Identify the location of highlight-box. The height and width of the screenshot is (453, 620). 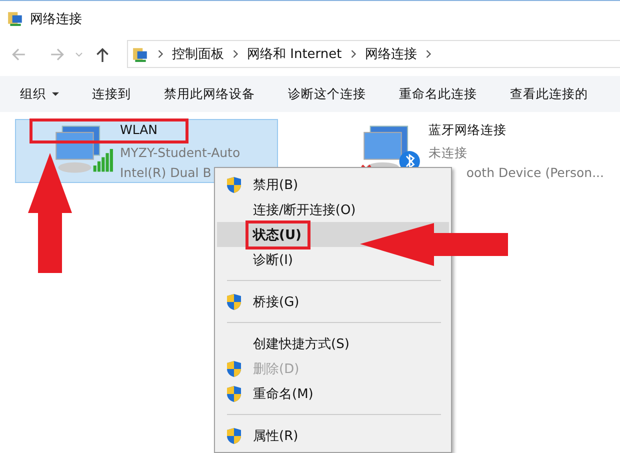
(278, 235).